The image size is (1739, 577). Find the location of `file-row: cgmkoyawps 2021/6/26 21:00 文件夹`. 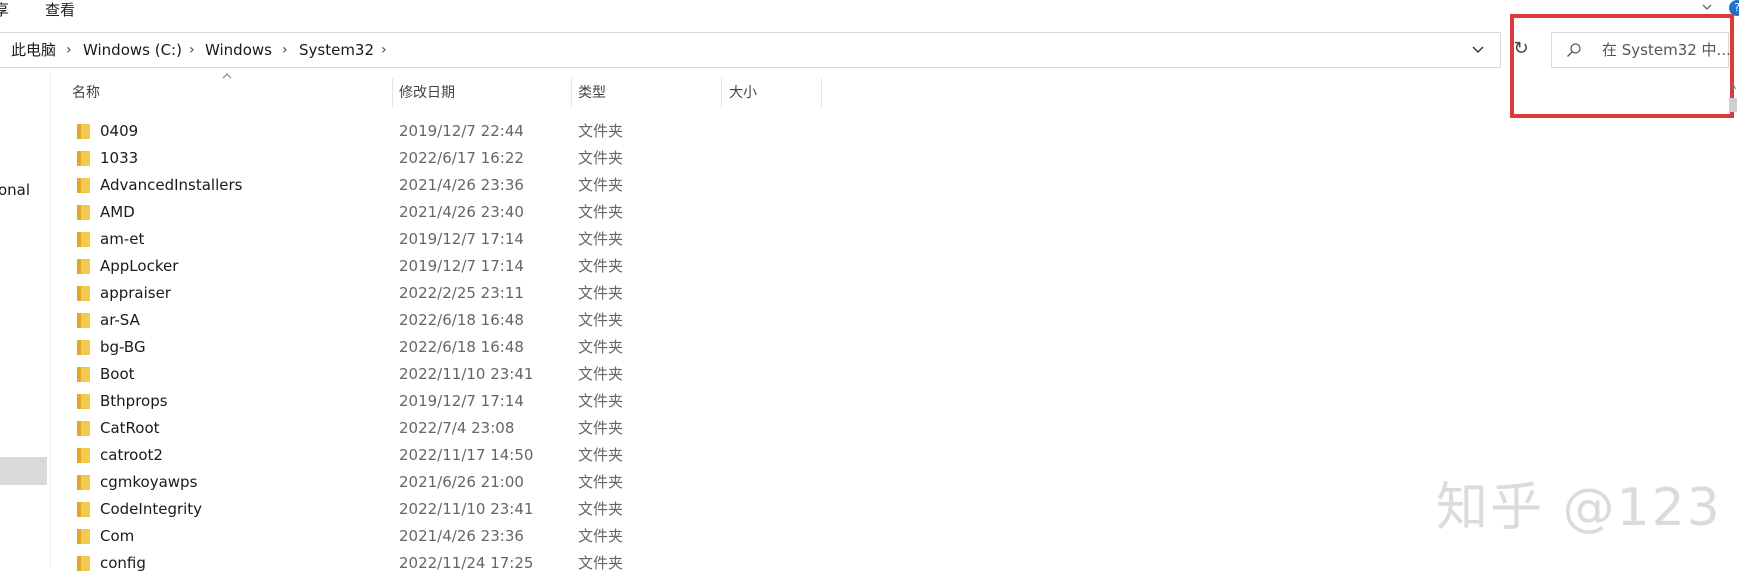

file-row: cgmkoyawps 2021/6/26 21:00 文件夹 is located at coordinates (450, 482).